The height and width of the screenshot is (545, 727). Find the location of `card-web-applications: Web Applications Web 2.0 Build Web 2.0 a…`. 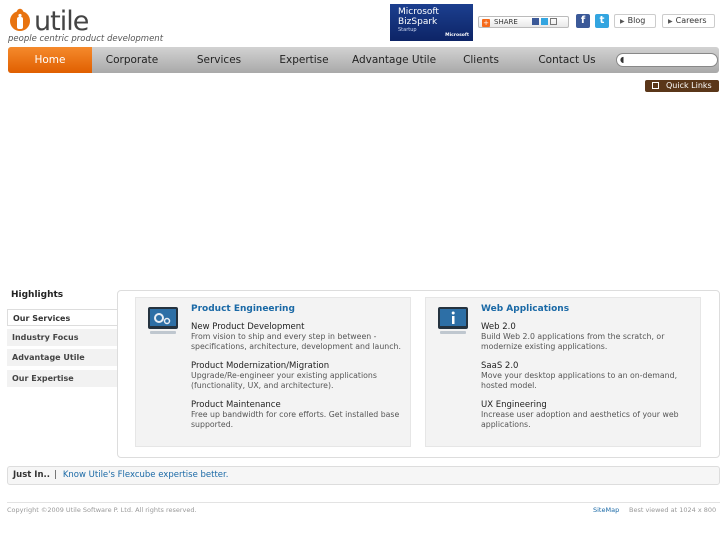

card-web-applications: Web Applications Web 2.0 Build Web 2.0 a… is located at coordinates (563, 372).